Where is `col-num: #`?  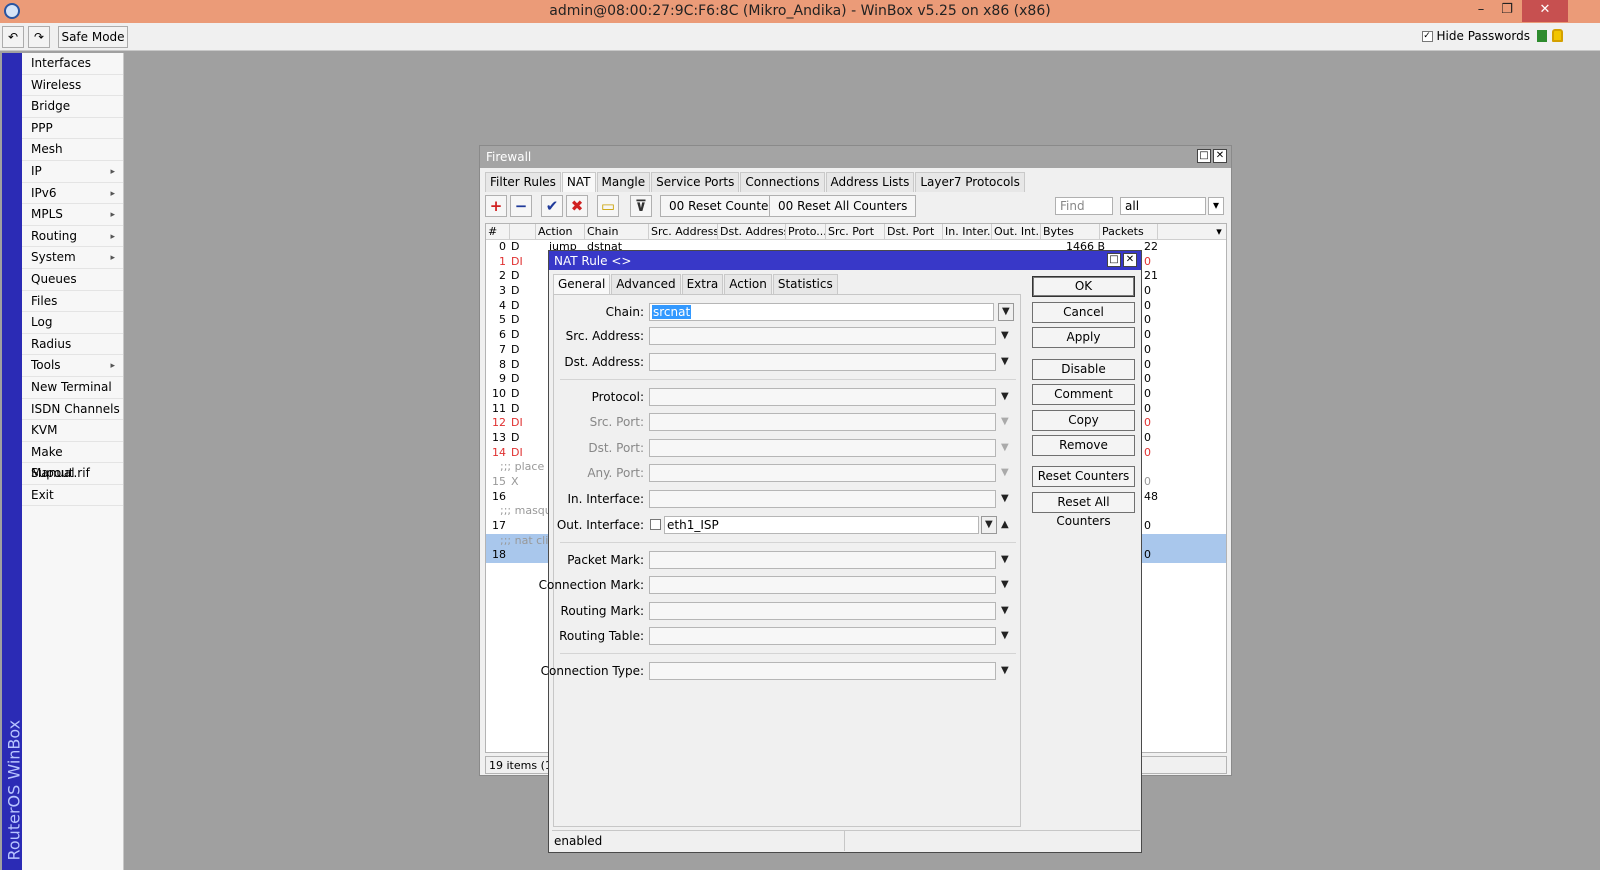 col-num: # is located at coordinates (498, 232).